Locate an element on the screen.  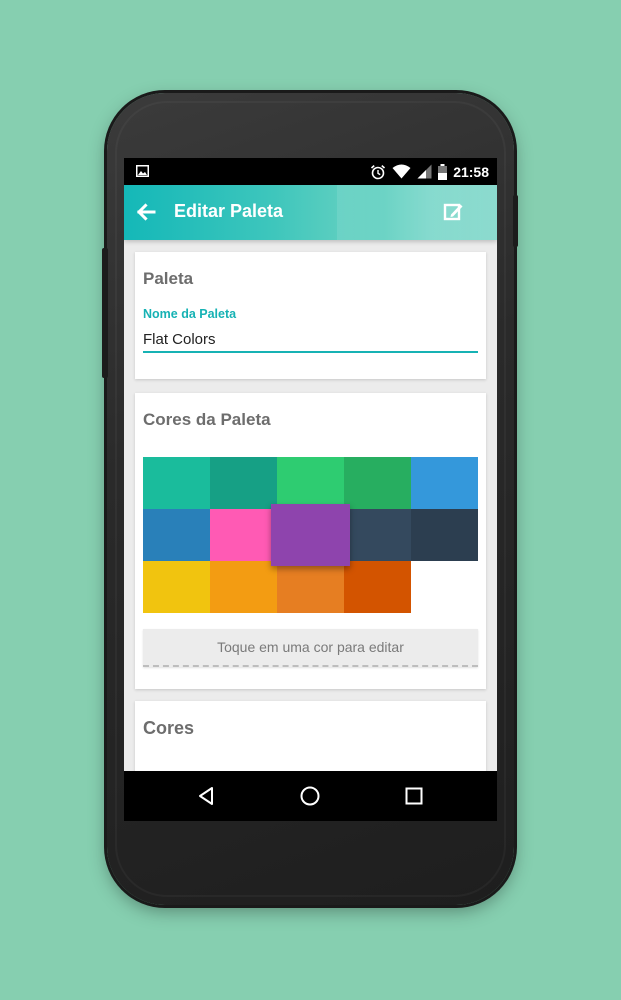
palette-card: Paleta Nome da Paleta is located at coordinates (310, 315).